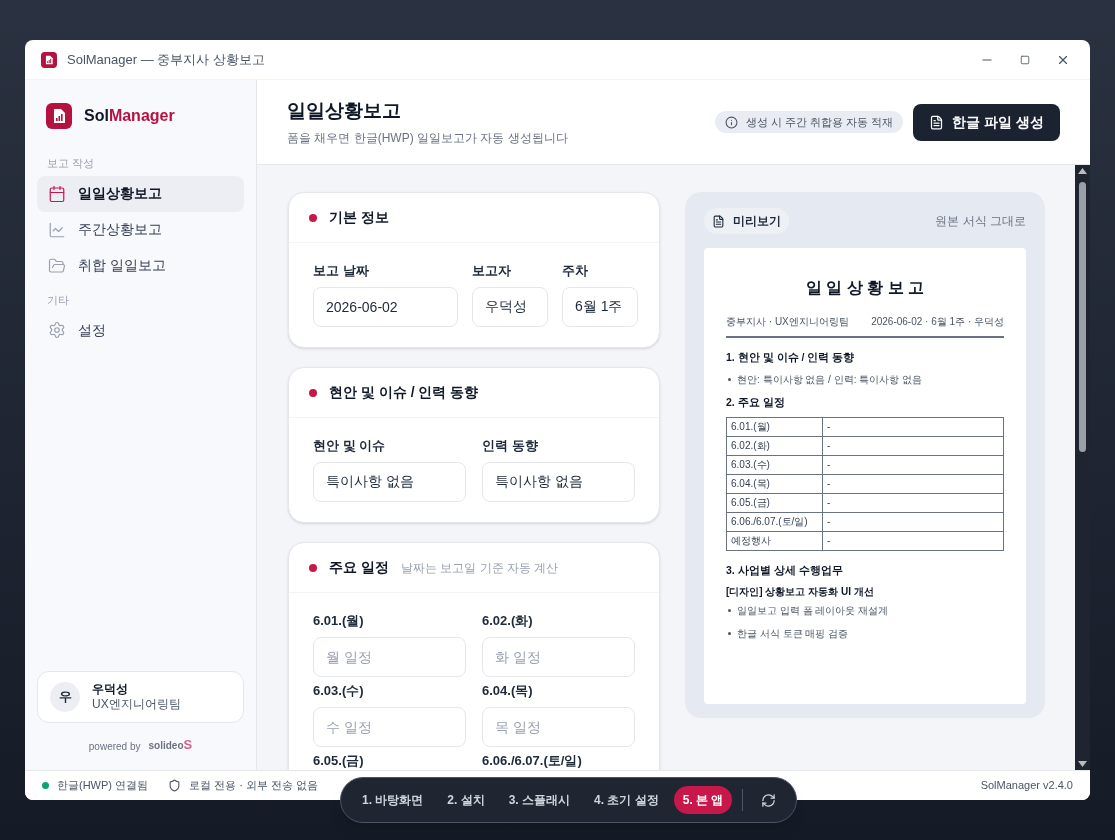  Describe the element at coordinates (389, 657) in the screenshot. I see `input-field: 월 일정` at that location.